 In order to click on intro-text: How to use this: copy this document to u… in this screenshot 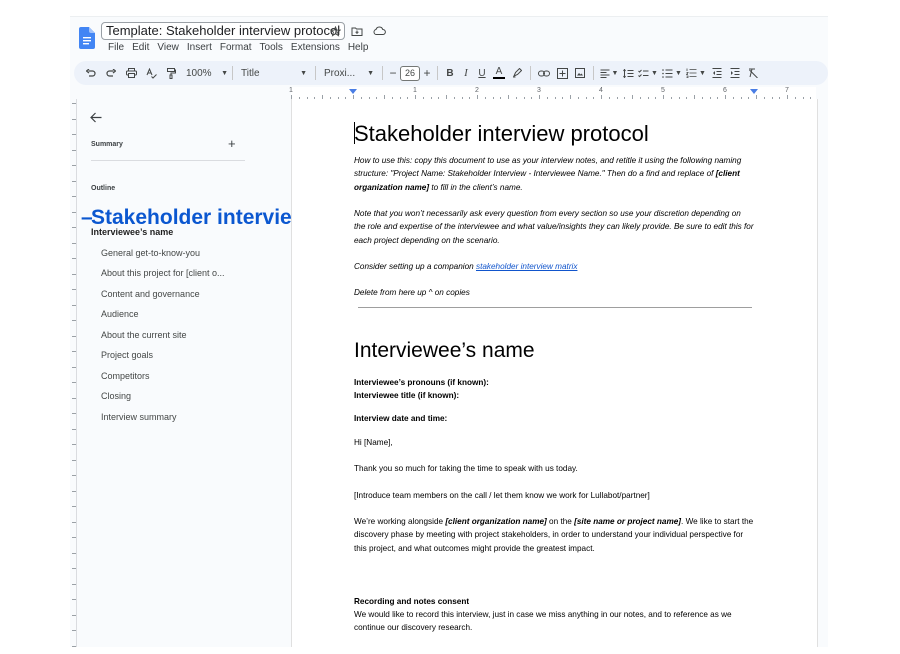, I will do `click(548, 167)`.